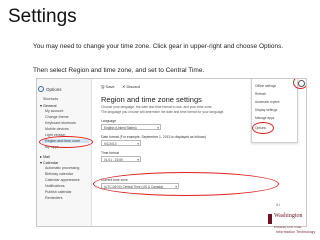 Image resolution: width=320 pixels, height=240 pixels. Describe the element at coordinates (110, 144) in the screenshot. I see `date-format-value: 9/1/2013` at that location.